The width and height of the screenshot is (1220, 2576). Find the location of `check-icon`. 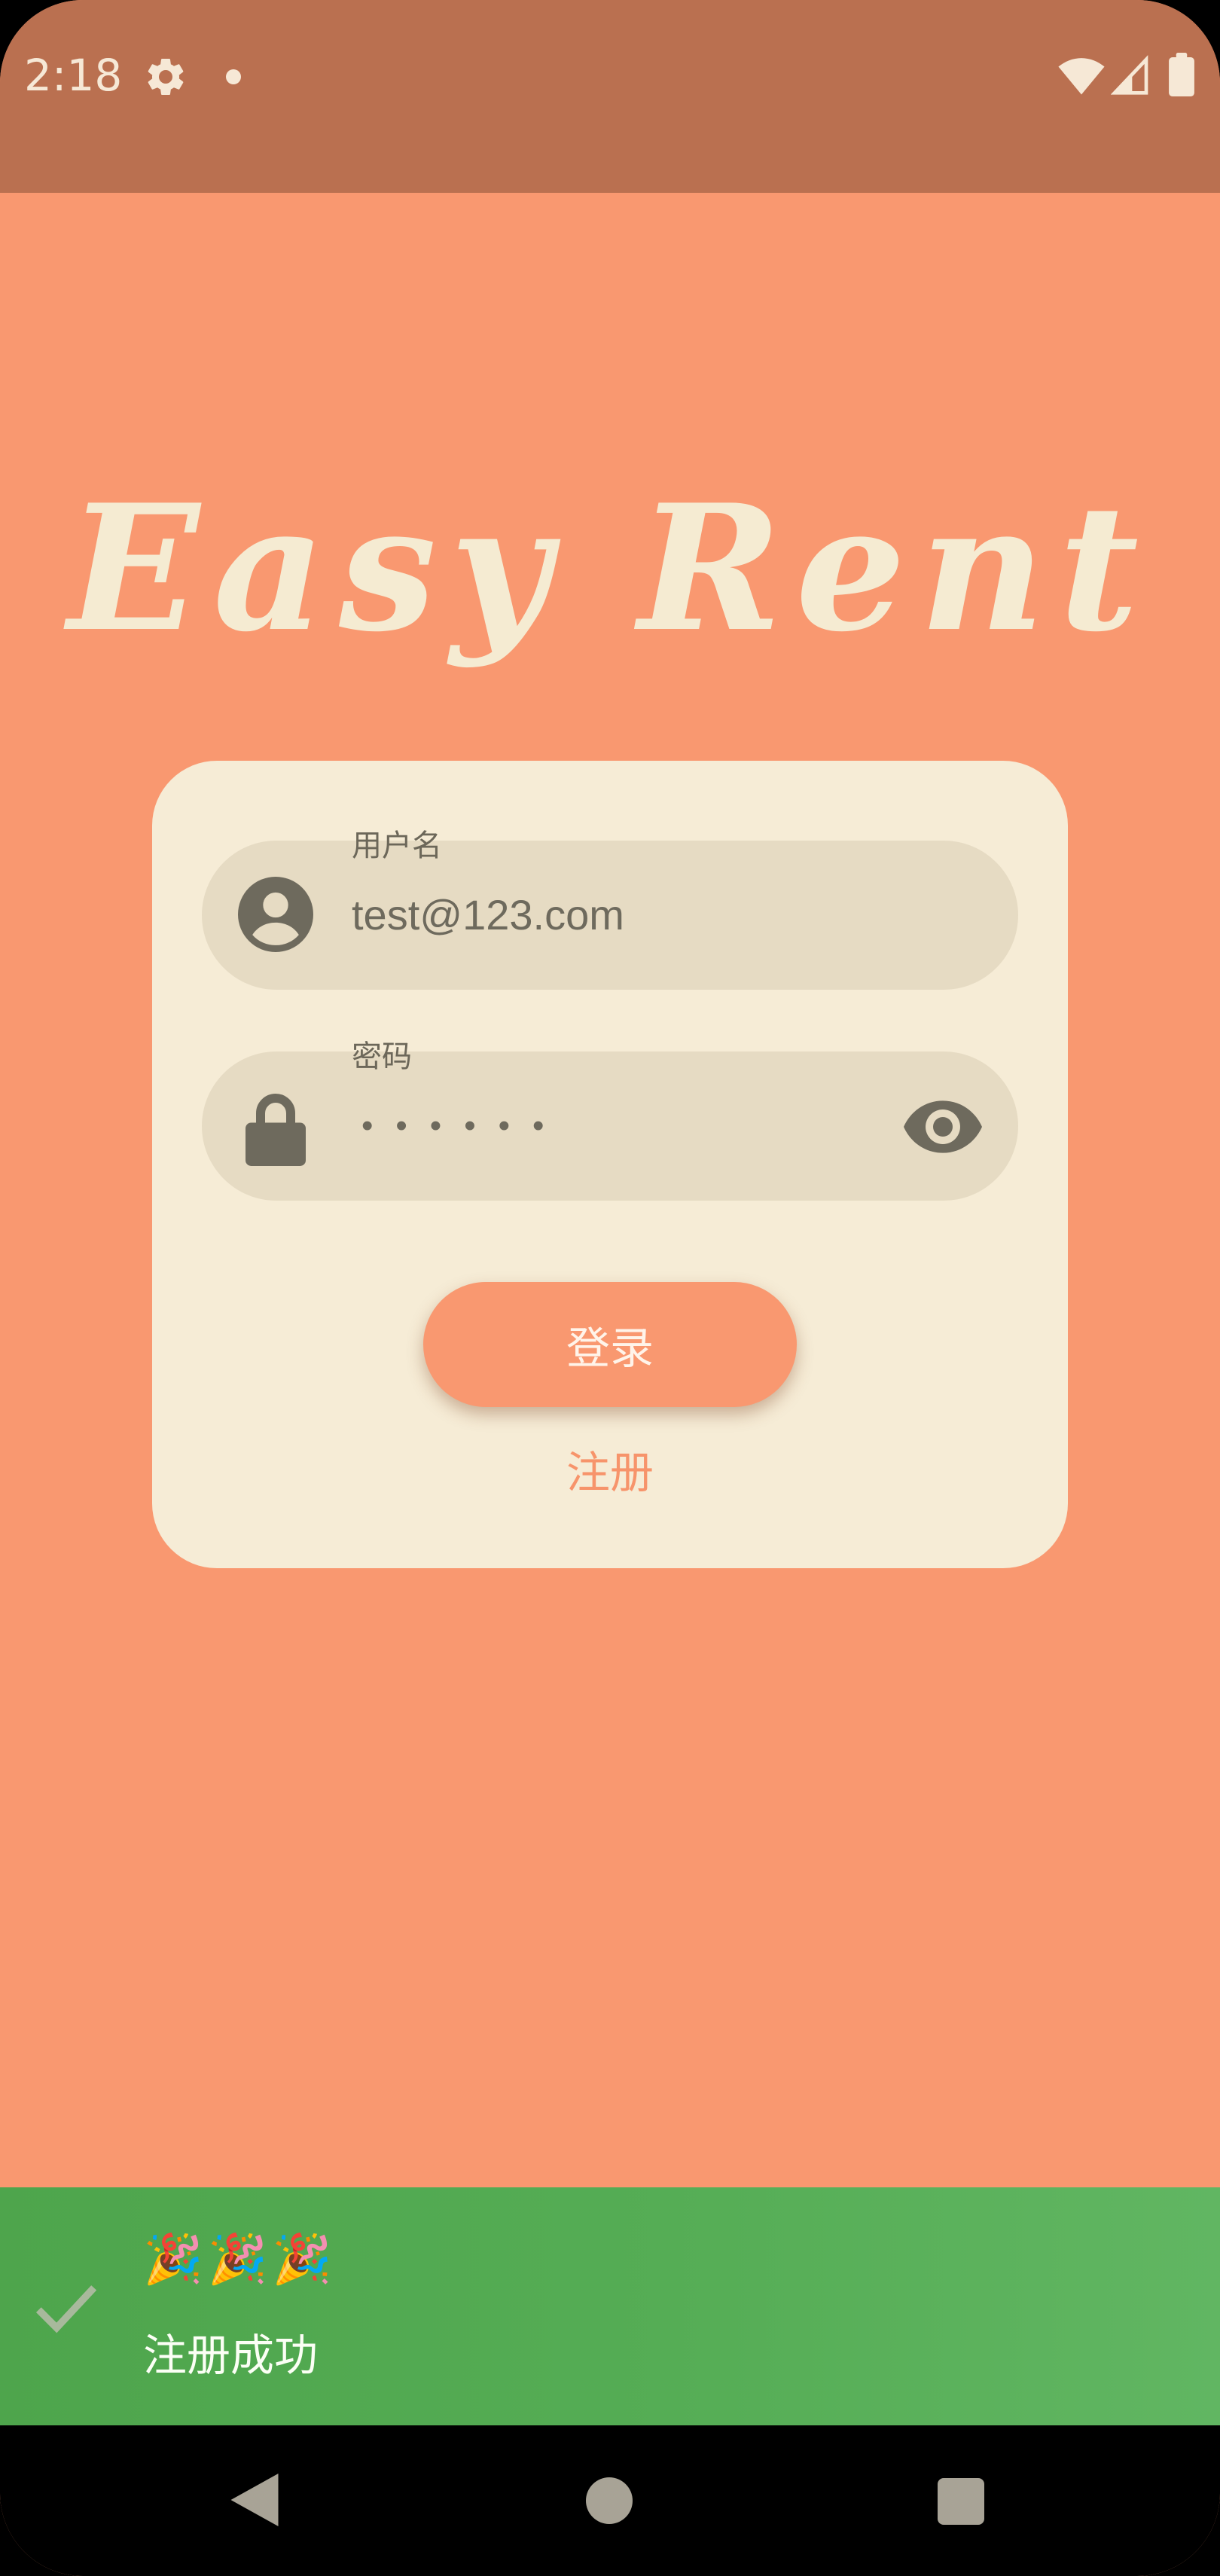

check-icon is located at coordinates (66, 2309).